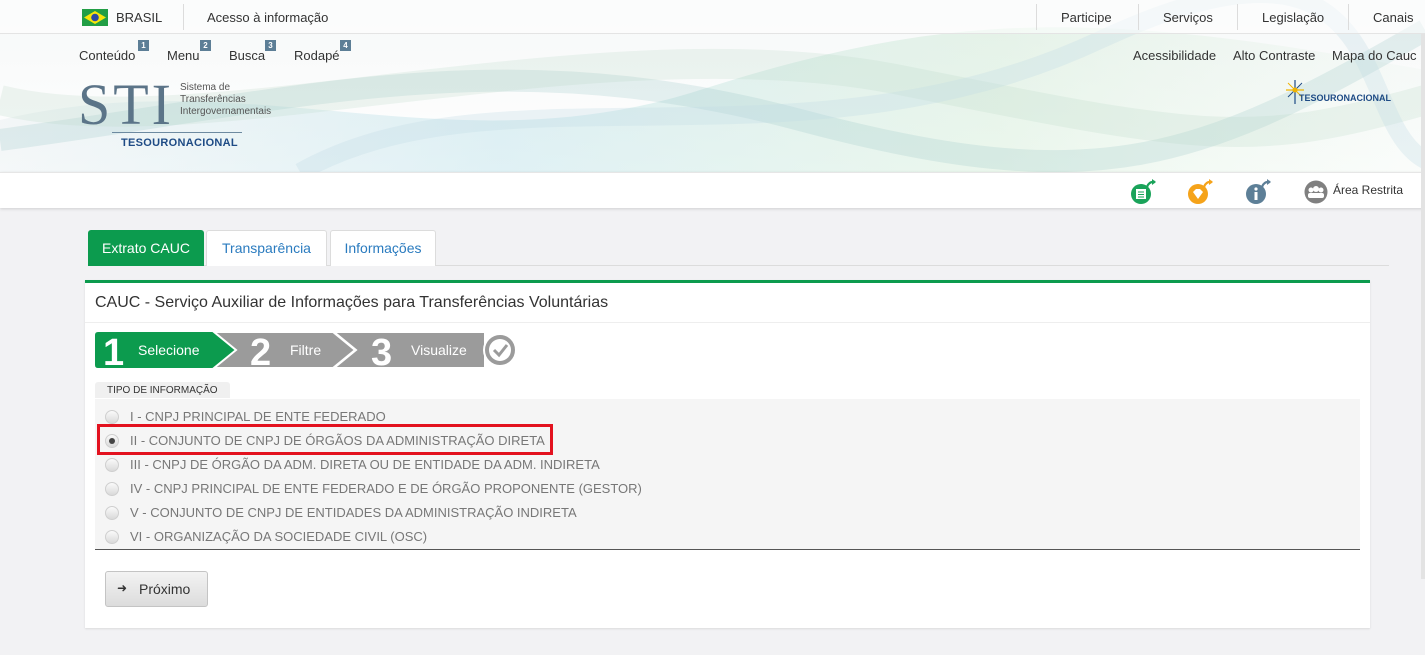  I want to click on wizard-steps: 1 Selecione 2 Filtre 3 Visualize, so click(306, 350).